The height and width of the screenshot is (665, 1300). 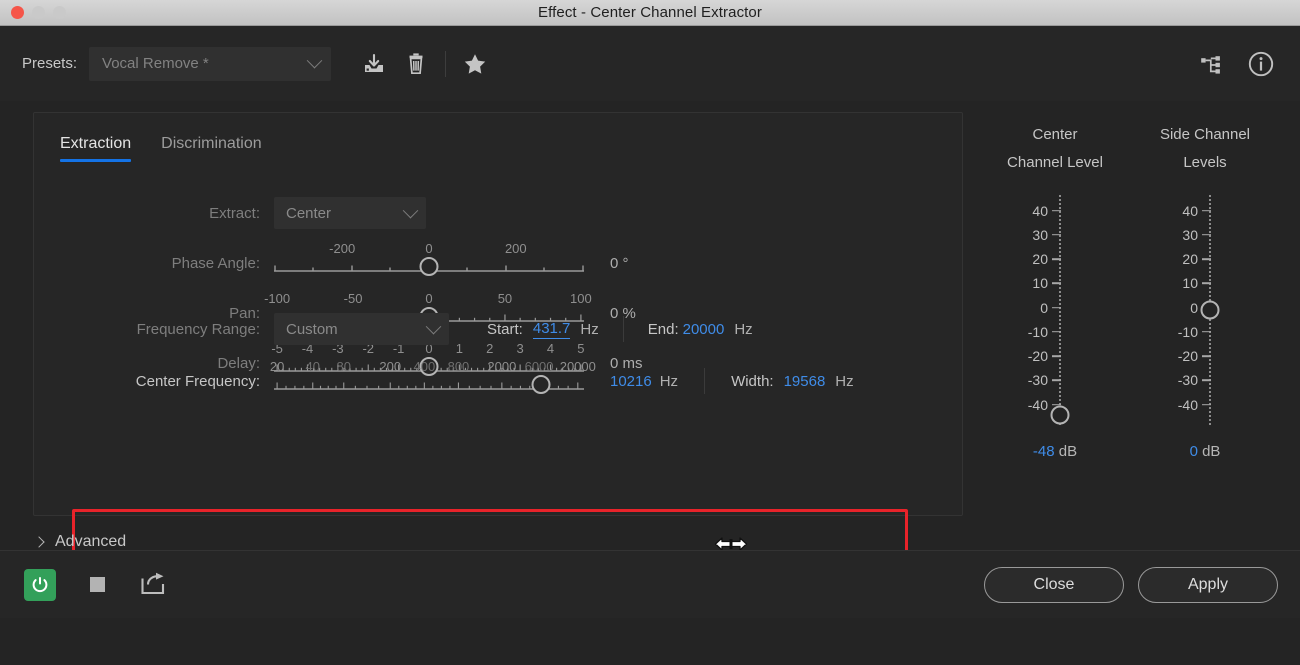 I want to click on side-channel-readout: 0 dB, so click(x=1205, y=451).